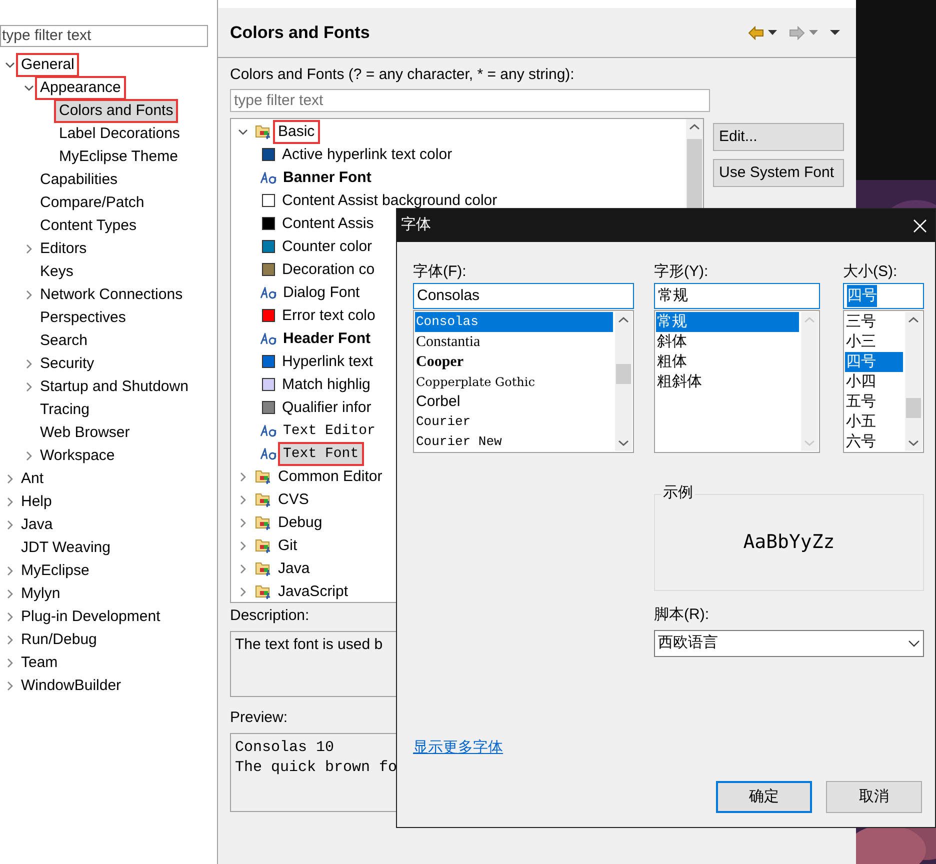 Image resolution: width=936 pixels, height=864 pixels. What do you see at coordinates (64, 340) in the screenshot?
I see `tree-item: Search` at bounding box center [64, 340].